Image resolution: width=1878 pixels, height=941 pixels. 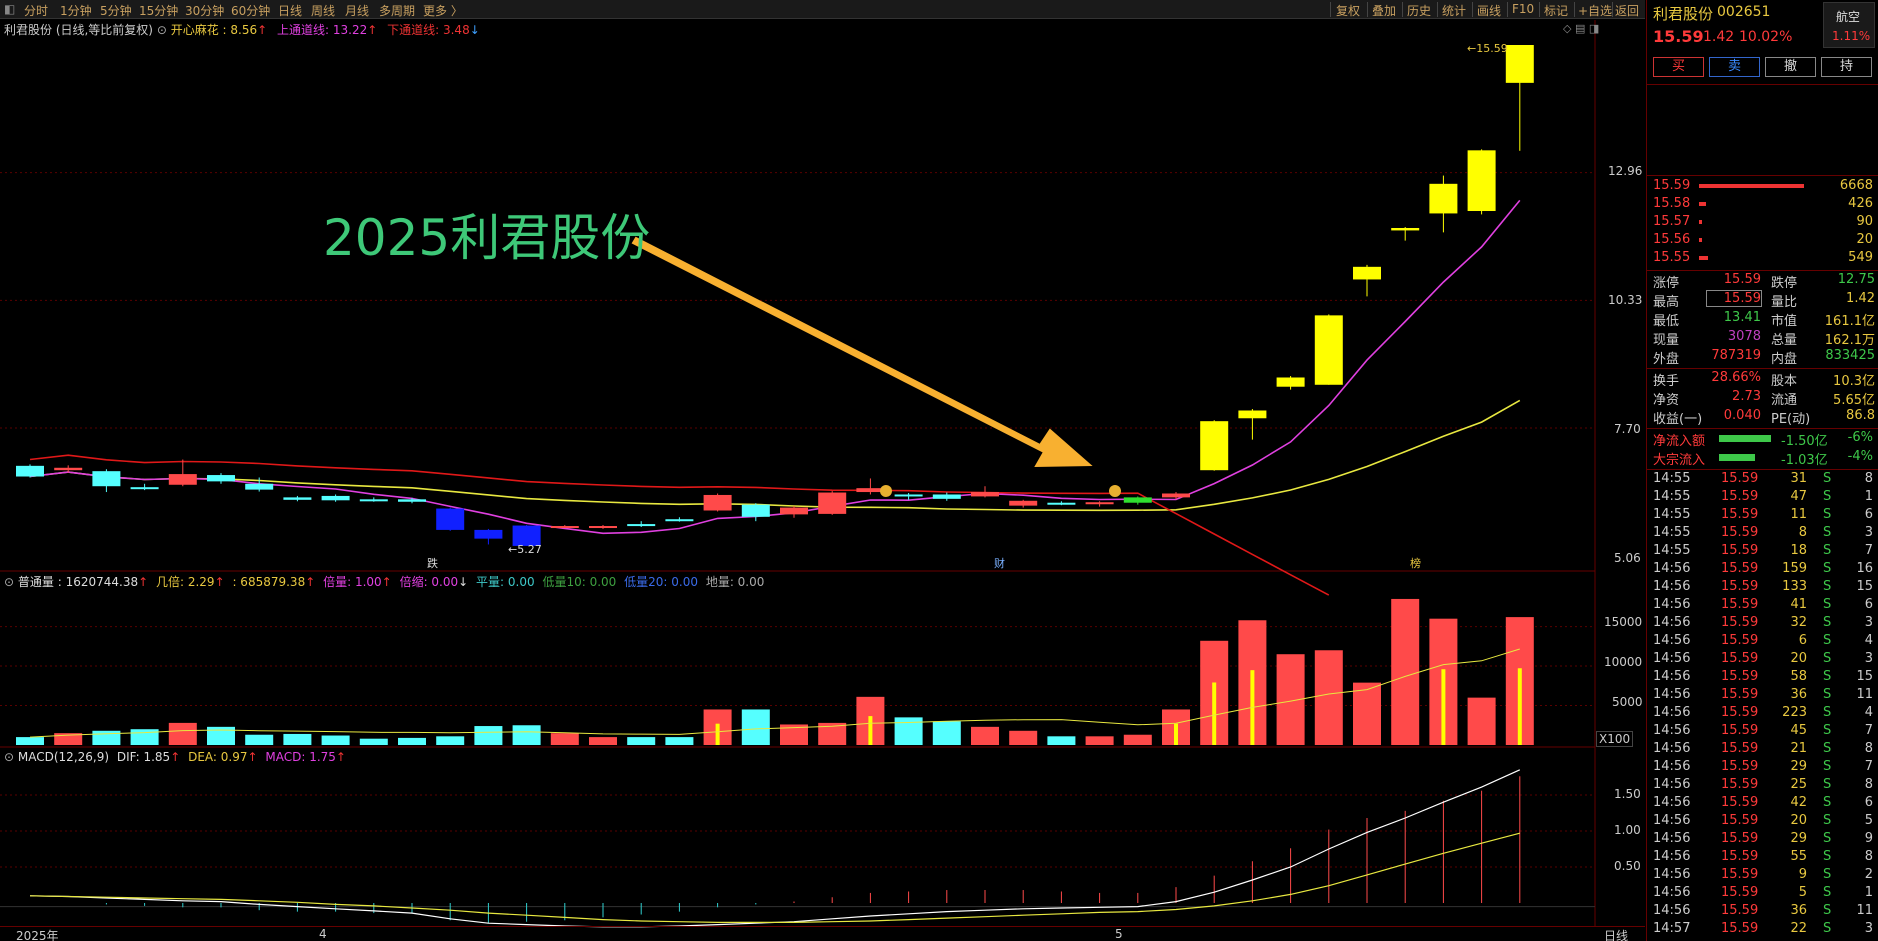 What do you see at coordinates (1848, 17) in the screenshot?
I see `sector-name: 航空` at bounding box center [1848, 17].